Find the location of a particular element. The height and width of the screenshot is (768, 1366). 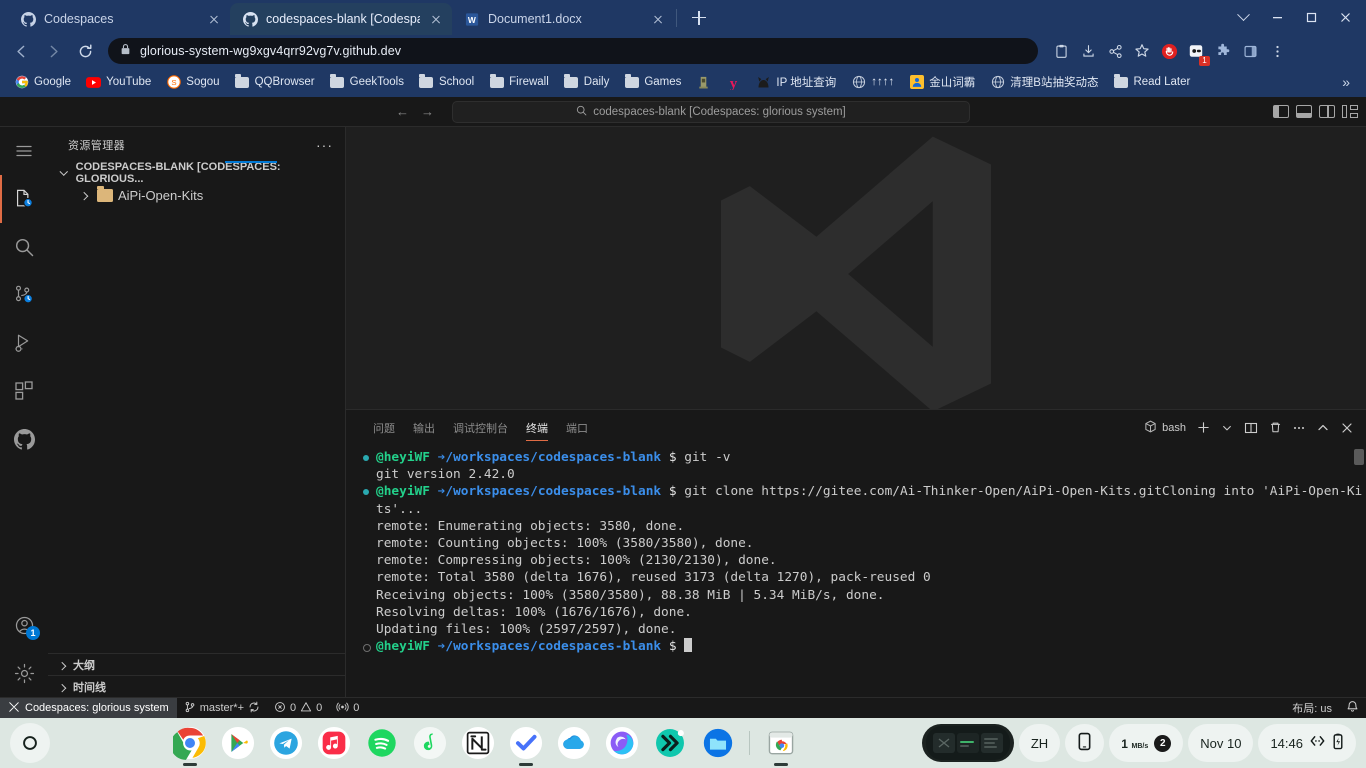

chrome-menu-icon is located at coordinates (1277, 51).